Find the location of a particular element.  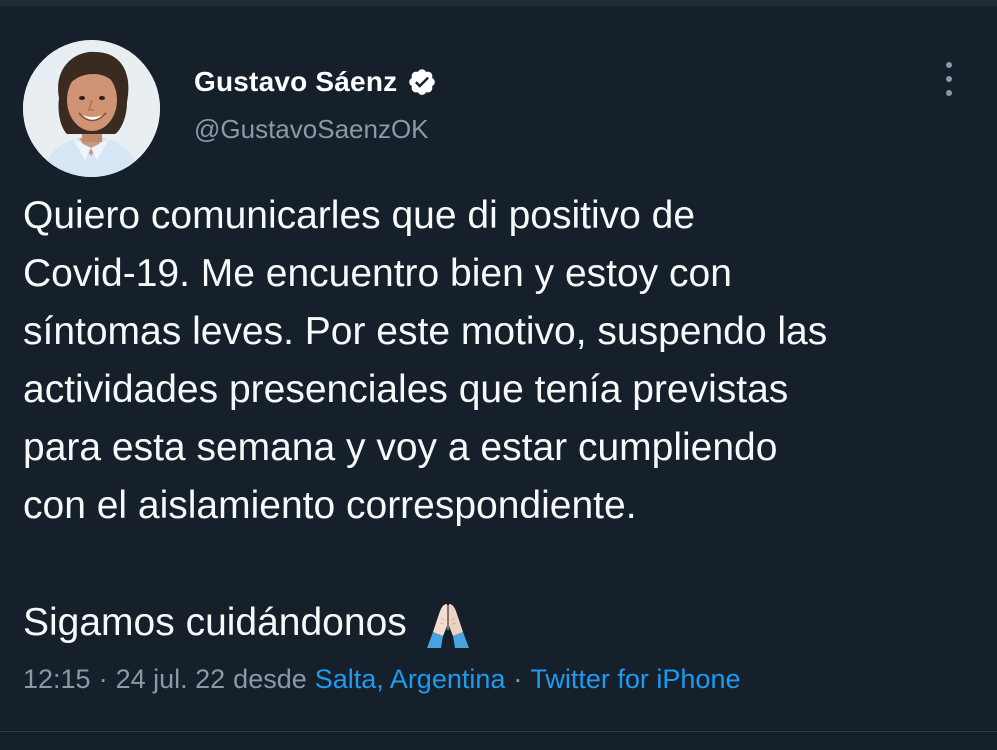

tweet-line: Covid-19. Me encuentro bien y estoy con is located at coordinates (377, 273).